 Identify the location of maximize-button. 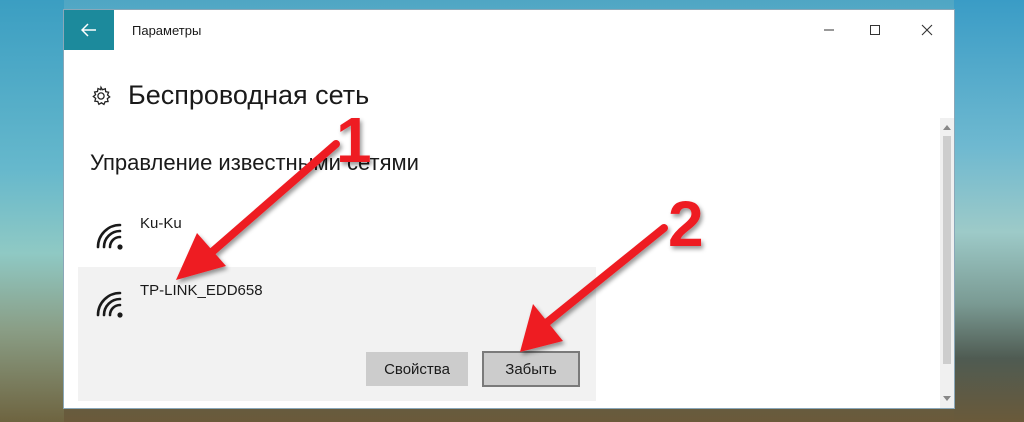
(875, 30).